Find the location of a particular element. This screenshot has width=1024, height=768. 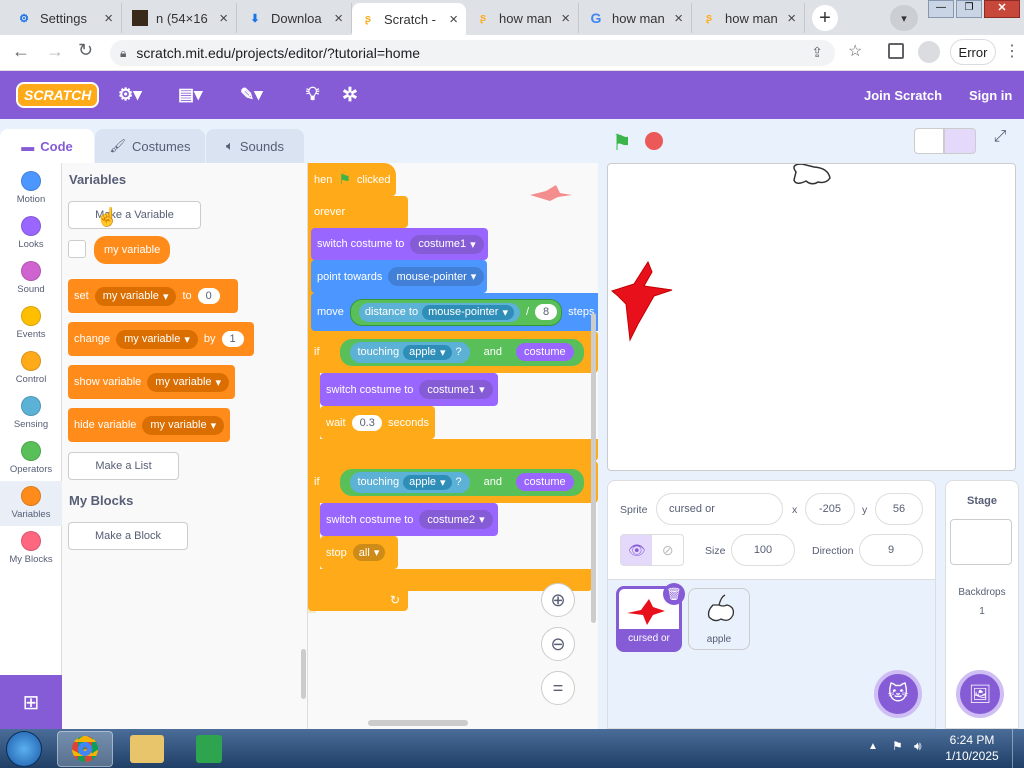

tab-search-icon: ▾ is located at coordinates (904, 18).